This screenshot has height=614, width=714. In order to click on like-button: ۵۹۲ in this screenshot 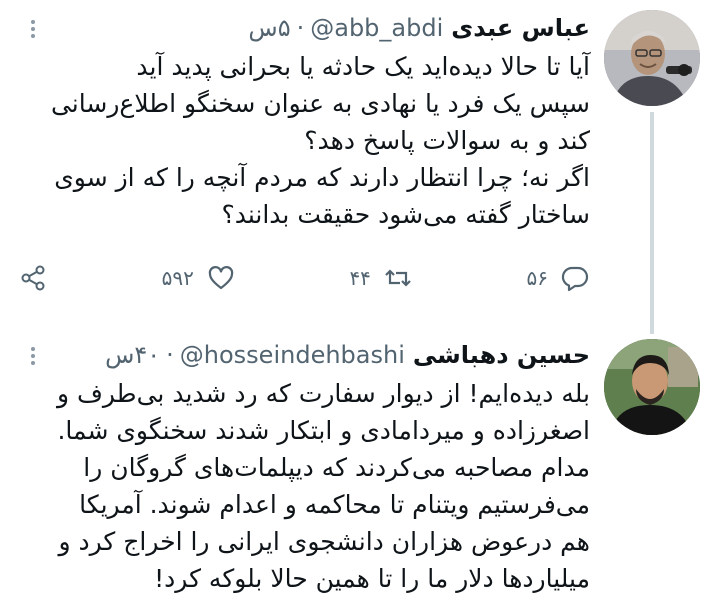, I will do `click(199, 278)`.